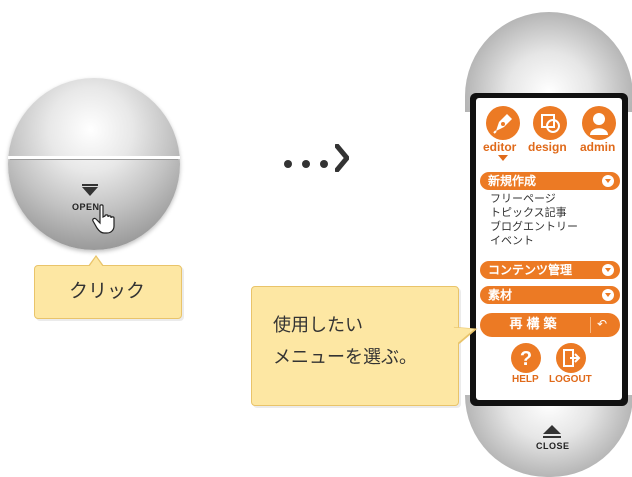 This screenshot has height=477, width=632. I want to click on section-new-label: 新規作成, so click(512, 181).